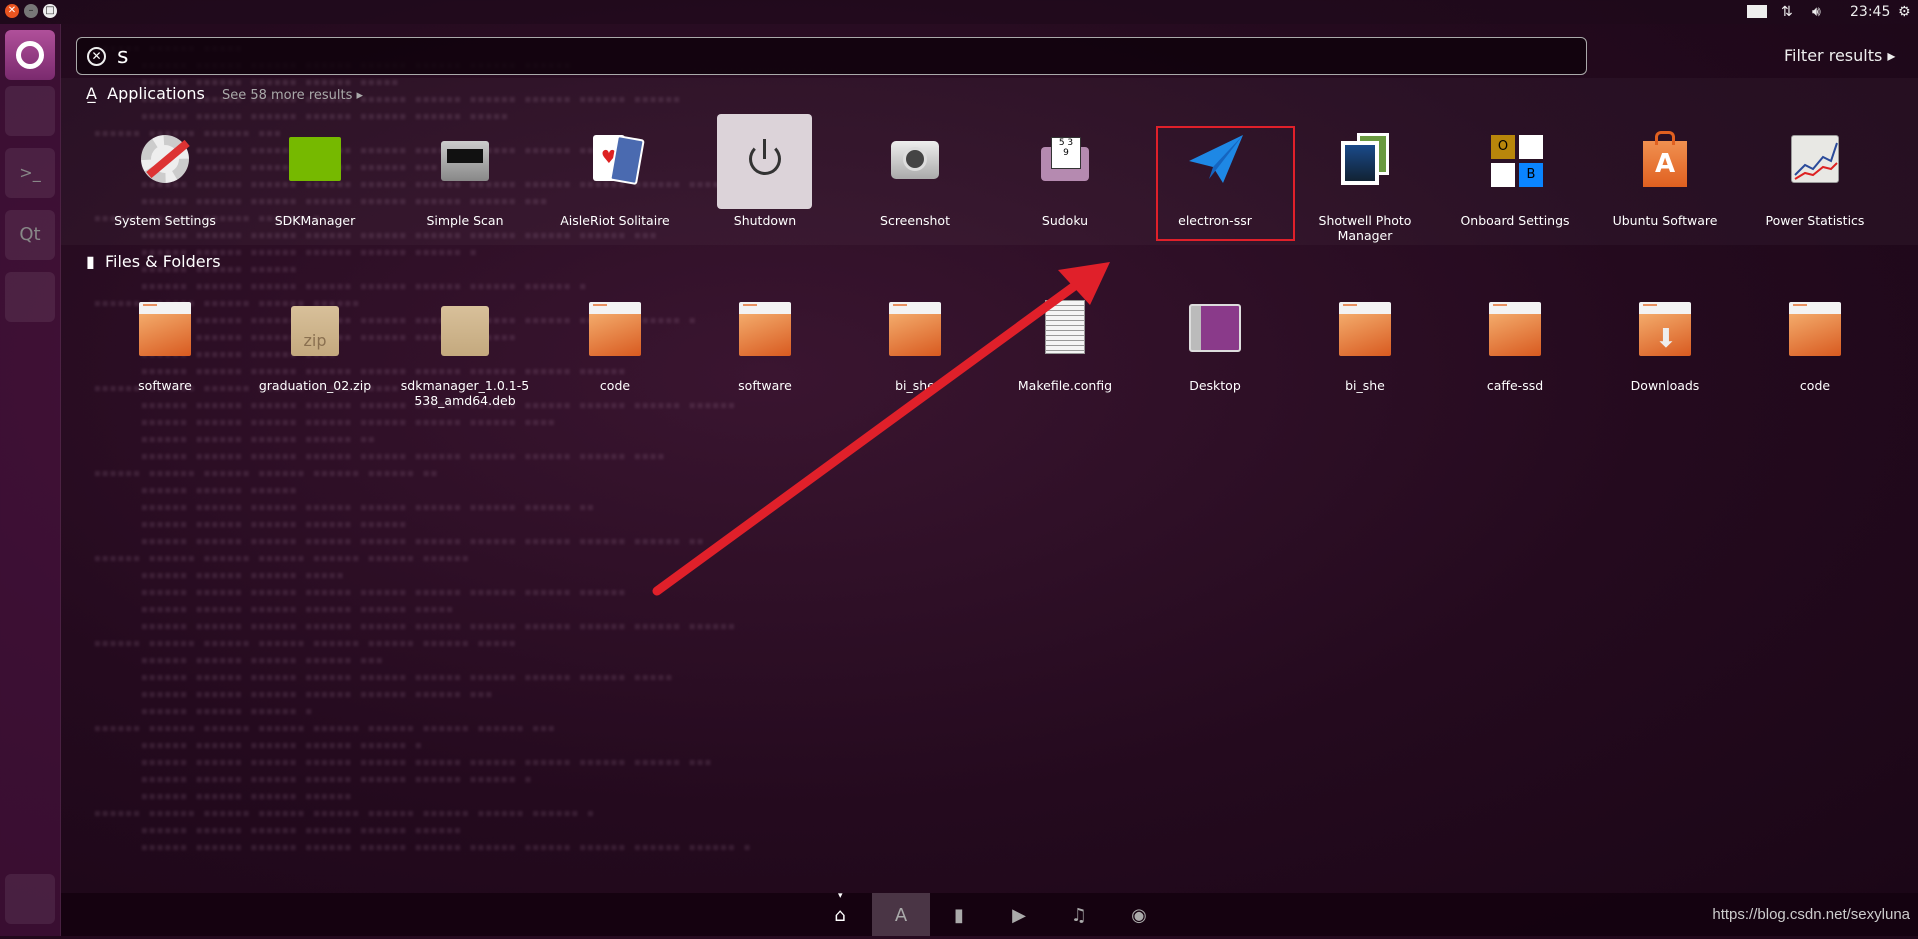  I want to click on applications-lens-icon: A, so click(901, 914).